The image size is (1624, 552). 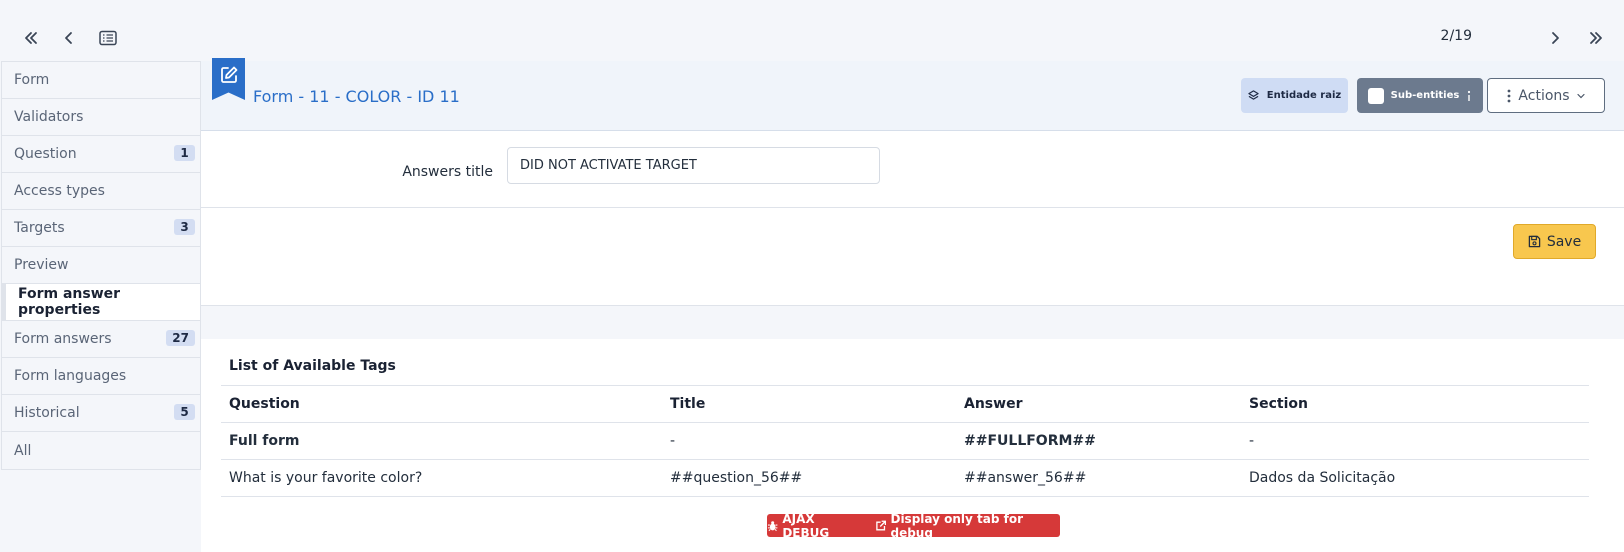 What do you see at coordinates (912, 322) in the screenshot?
I see `section-divider` at bounding box center [912, 322].